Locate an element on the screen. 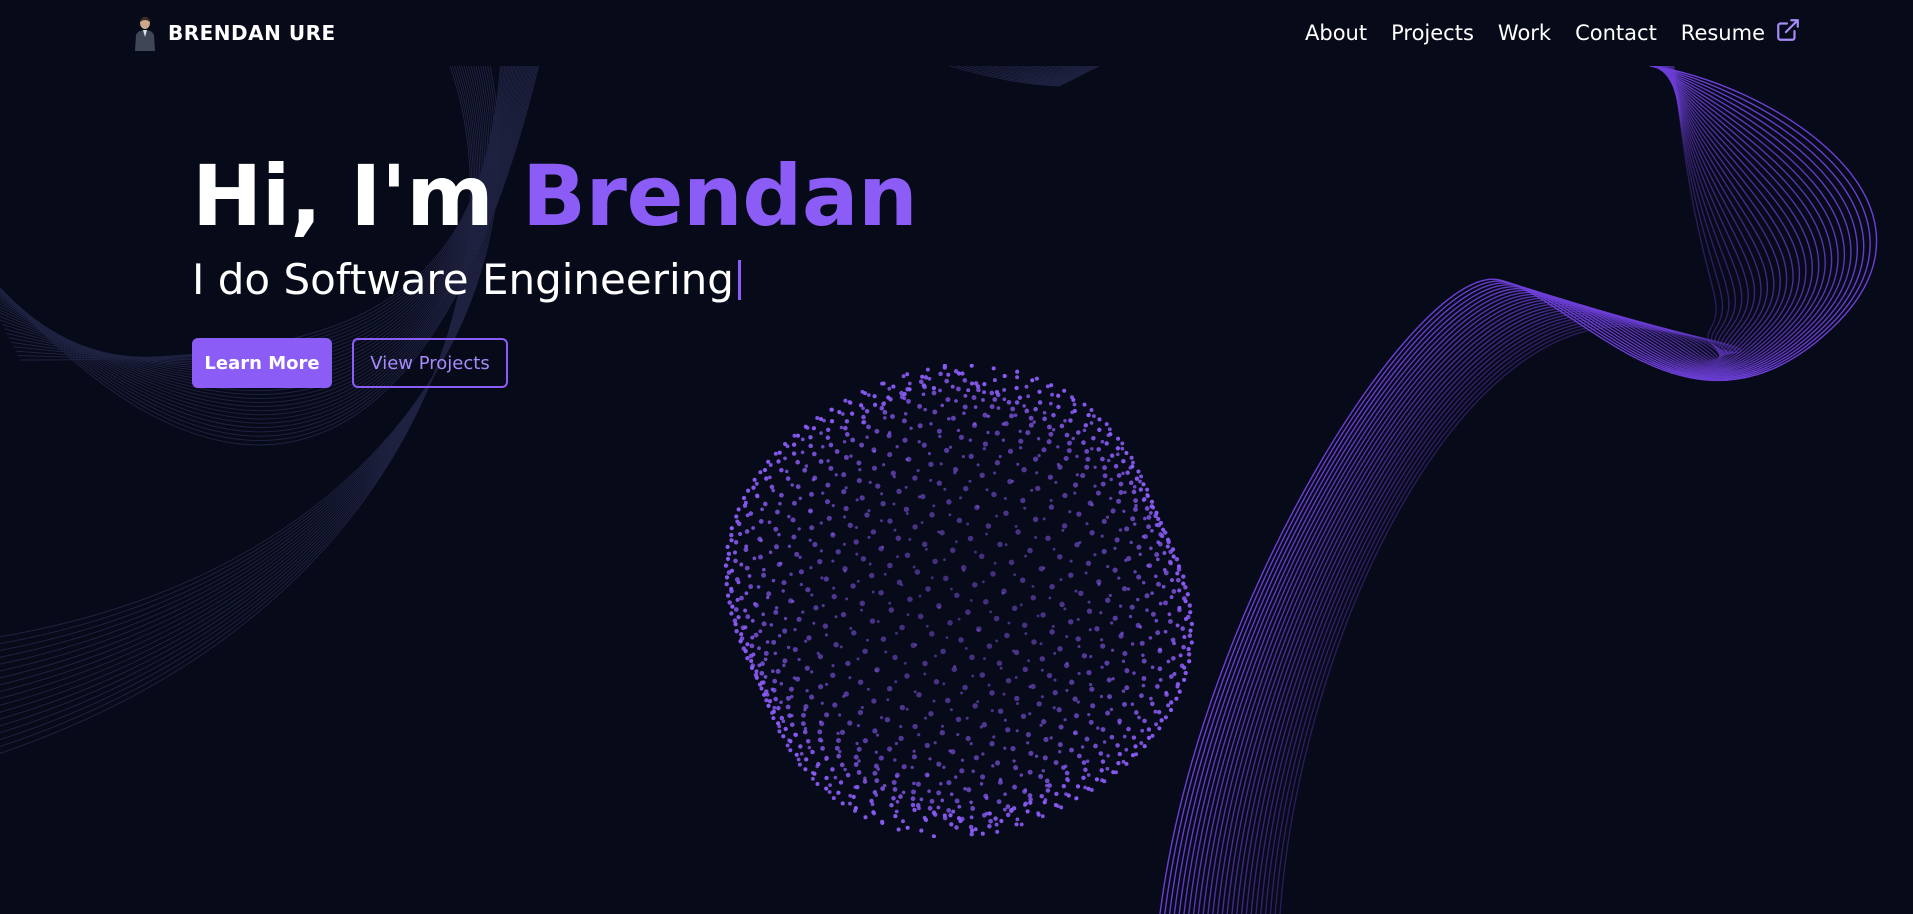  nav-link-resume: Resume is located at coordinates (1741, 33).